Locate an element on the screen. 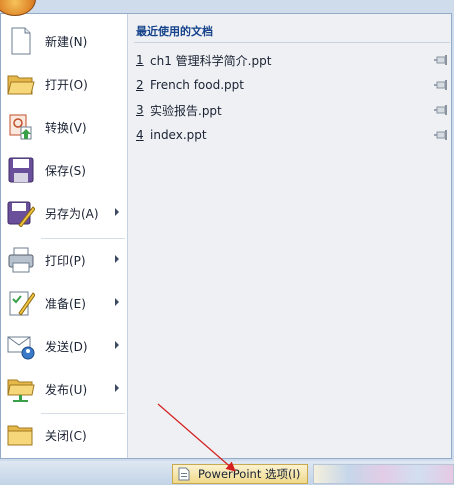 The image size is (454, 485). menu-item-save: 保存(S) is located at coordinates (64, 170).